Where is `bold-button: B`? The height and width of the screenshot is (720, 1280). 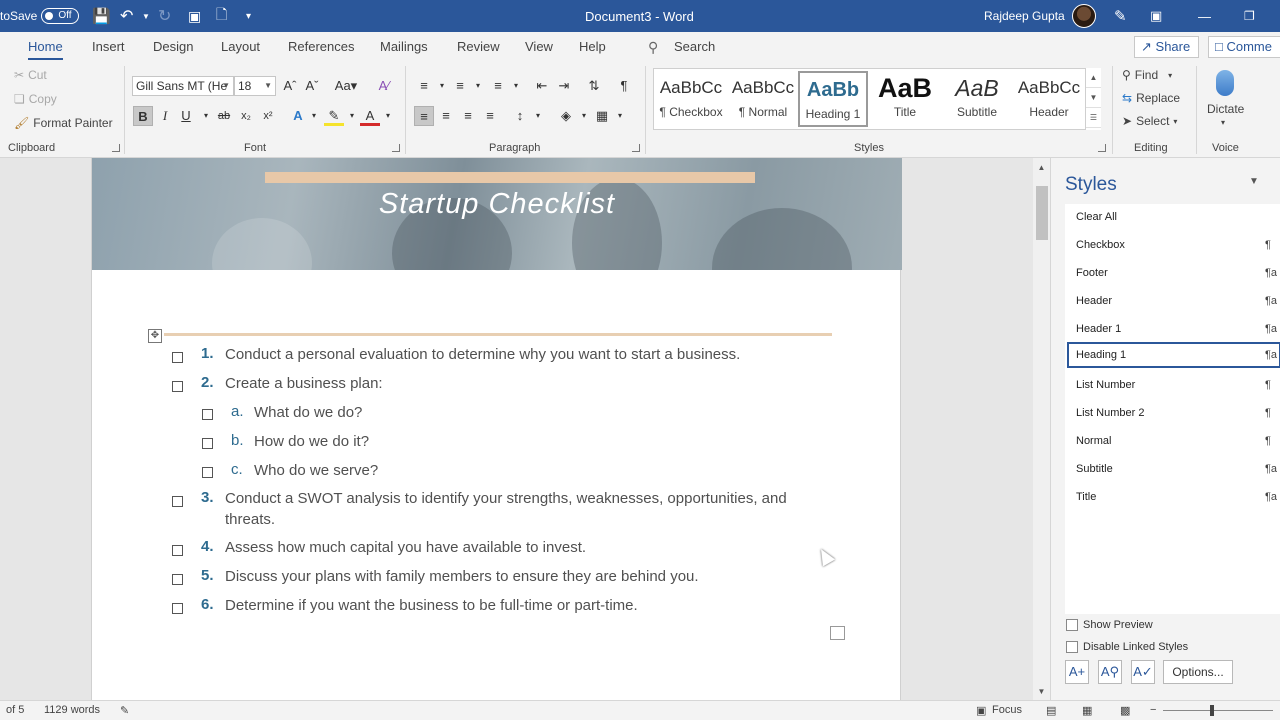 bold-button: B is located at coordinates (143, 116).